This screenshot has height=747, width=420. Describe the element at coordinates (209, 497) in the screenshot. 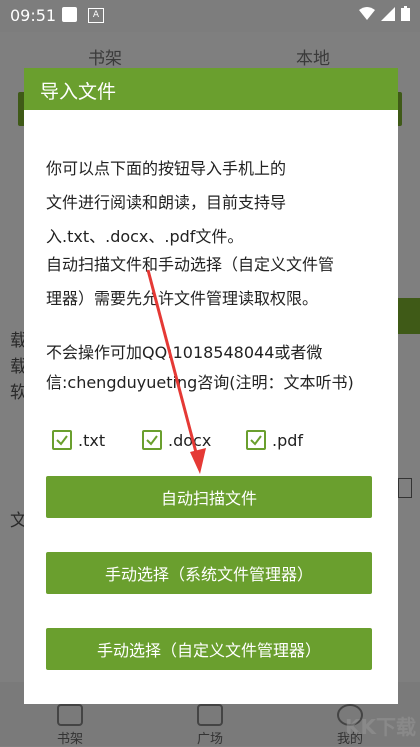

I see `auto-scan-button: 自动扫描文件` at that location.